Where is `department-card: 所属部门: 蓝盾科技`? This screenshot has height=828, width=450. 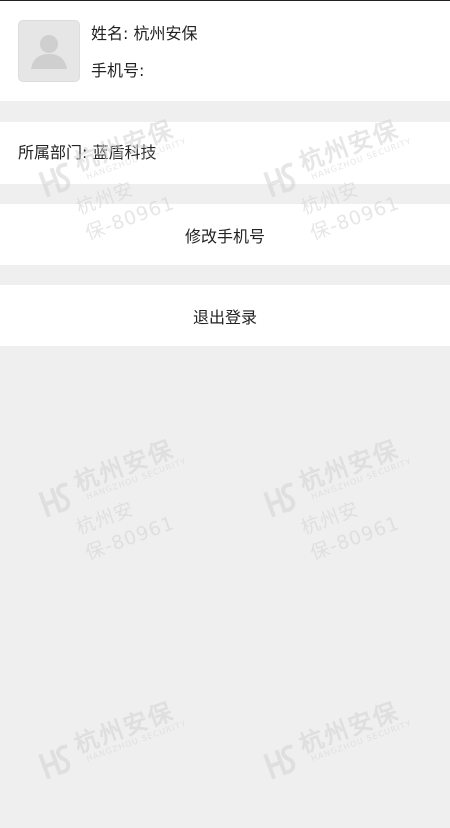
department-card: 所属部门: 蓝盾科技 is located at coordinates (225, 153).